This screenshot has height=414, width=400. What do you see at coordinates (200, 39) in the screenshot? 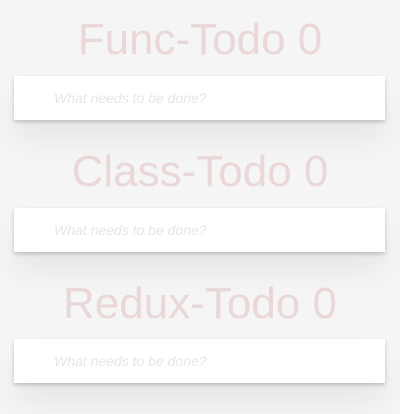
I see `func-todo-title: Func-Todo 0` at bounding box center [200, 39].